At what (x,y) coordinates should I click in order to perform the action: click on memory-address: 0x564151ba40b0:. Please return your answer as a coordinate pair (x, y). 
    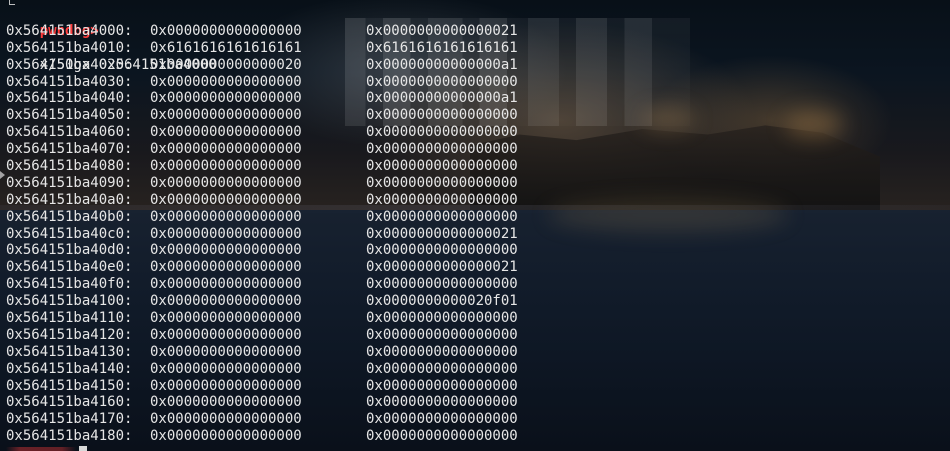
    Looking at the image, I should click on (69, 216).